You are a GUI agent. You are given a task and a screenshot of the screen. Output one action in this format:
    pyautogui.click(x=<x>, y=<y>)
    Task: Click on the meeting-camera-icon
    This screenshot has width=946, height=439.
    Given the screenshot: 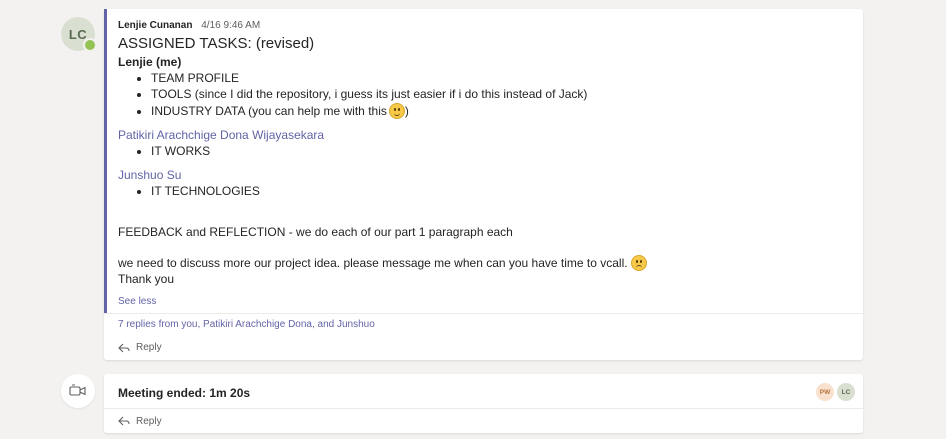 What is the action you would take?
    pyautogui.click(x=78, y=391)
    